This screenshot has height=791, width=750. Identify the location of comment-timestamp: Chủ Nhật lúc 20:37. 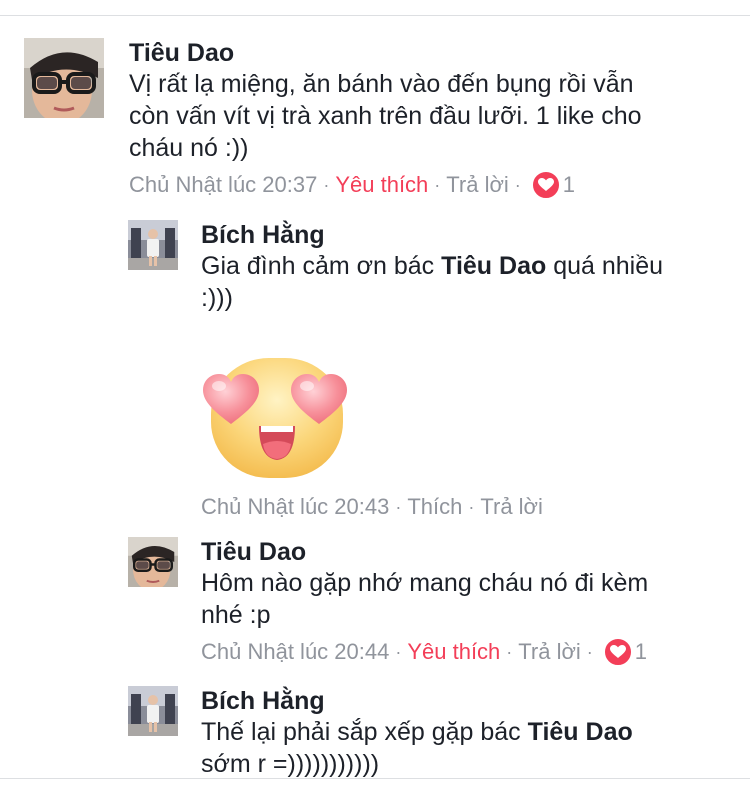
(223, 185).